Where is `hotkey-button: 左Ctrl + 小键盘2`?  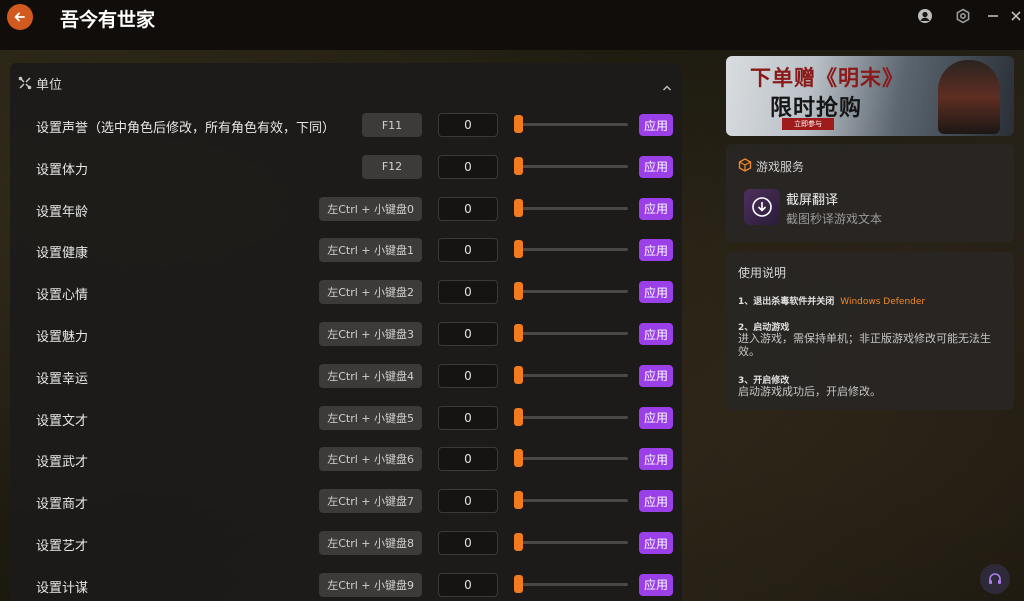 hotkey-button: 左Ctrl + 小键盘2 is located at coordinates (370, 292).